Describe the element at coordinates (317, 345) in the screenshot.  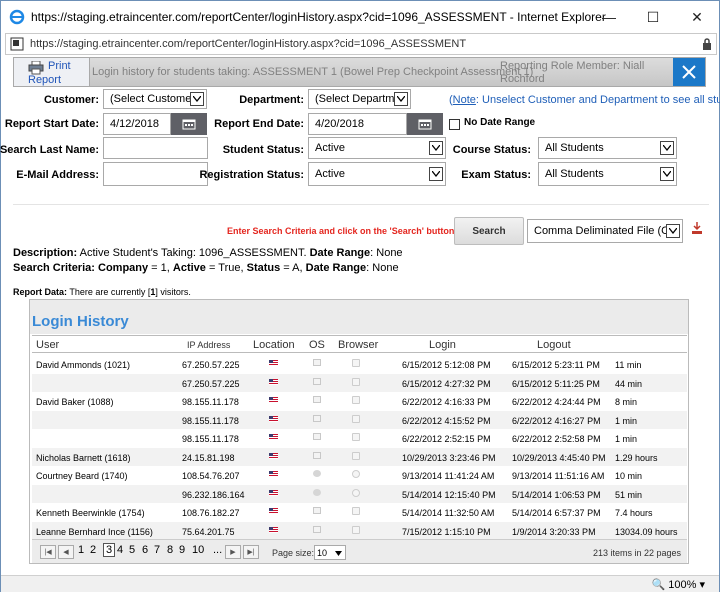
I see `column-os: OS` at that location.